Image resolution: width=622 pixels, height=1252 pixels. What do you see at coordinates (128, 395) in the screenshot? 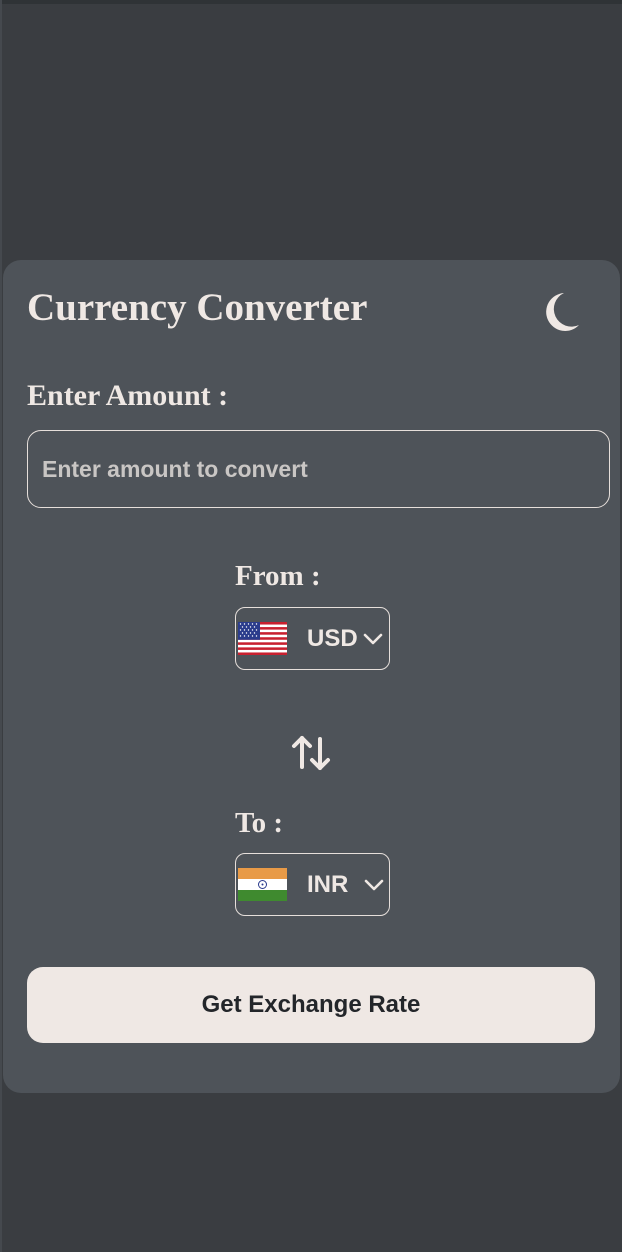
I see `amount-label: Enter Amount :` at bounding box center [128, 395].